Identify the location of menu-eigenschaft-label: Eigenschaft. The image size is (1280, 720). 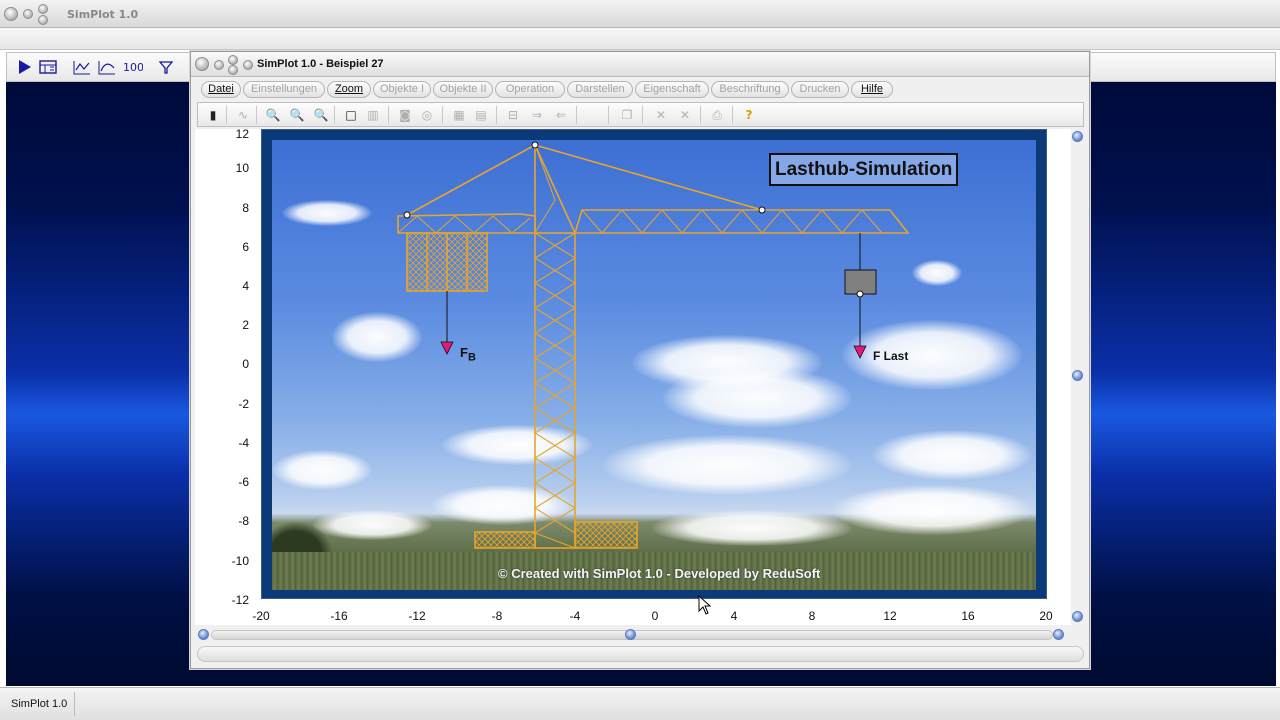
(672, 89).